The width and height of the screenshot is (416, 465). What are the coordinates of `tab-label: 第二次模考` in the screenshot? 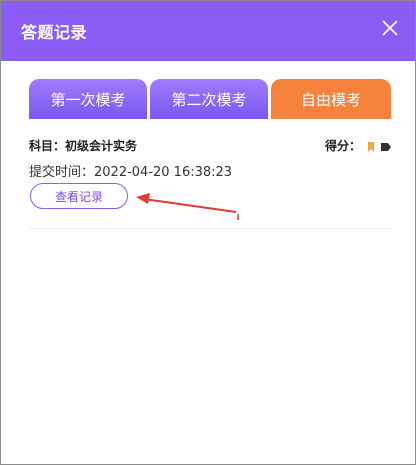 It's located at (209, 99).